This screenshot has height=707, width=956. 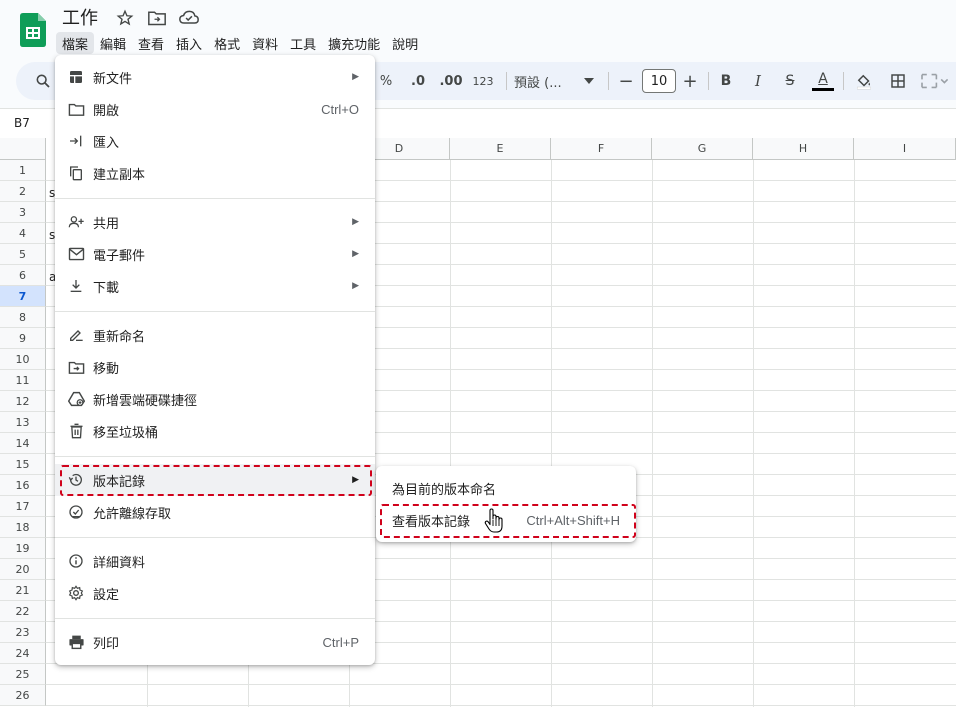 What do you see at coordinates (23, 632) in the screenshot?
I see `row-header: 23` at bounding box center [23, 632].